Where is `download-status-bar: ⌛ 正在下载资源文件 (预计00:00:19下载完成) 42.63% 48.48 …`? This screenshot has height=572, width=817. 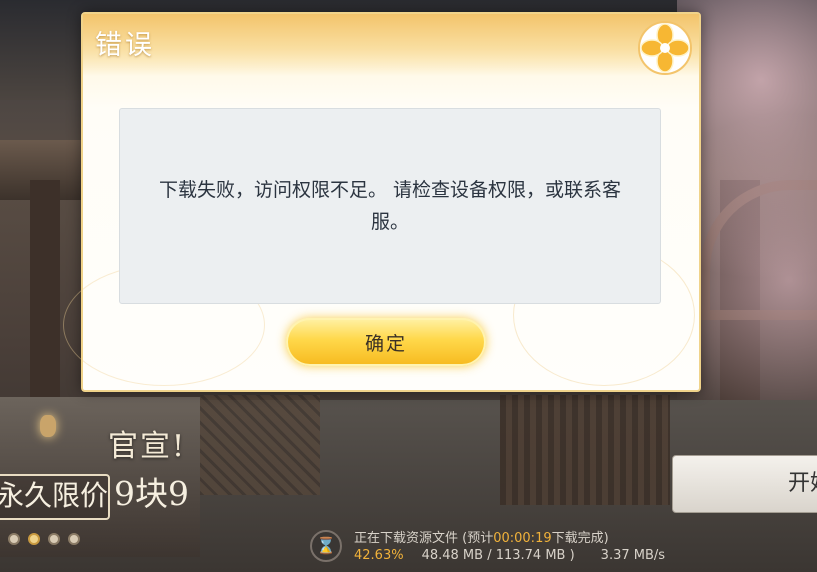 download-status-bar: ⌛ 正在下载资源文件 (预计00:00:19下载完成) 42.63% 48.48 … is located at coordinates (558, 548).